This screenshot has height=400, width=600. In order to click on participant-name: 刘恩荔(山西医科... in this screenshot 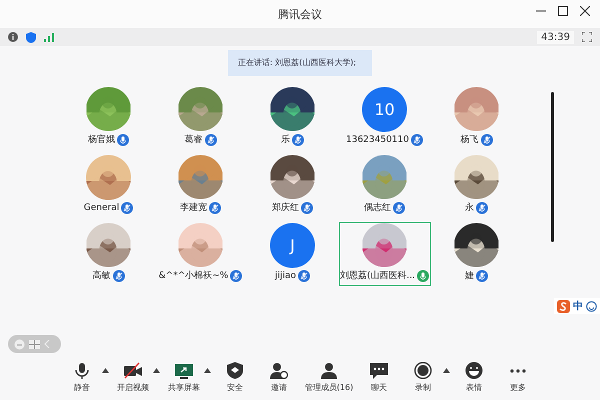, I will do `click(378, 276)`.